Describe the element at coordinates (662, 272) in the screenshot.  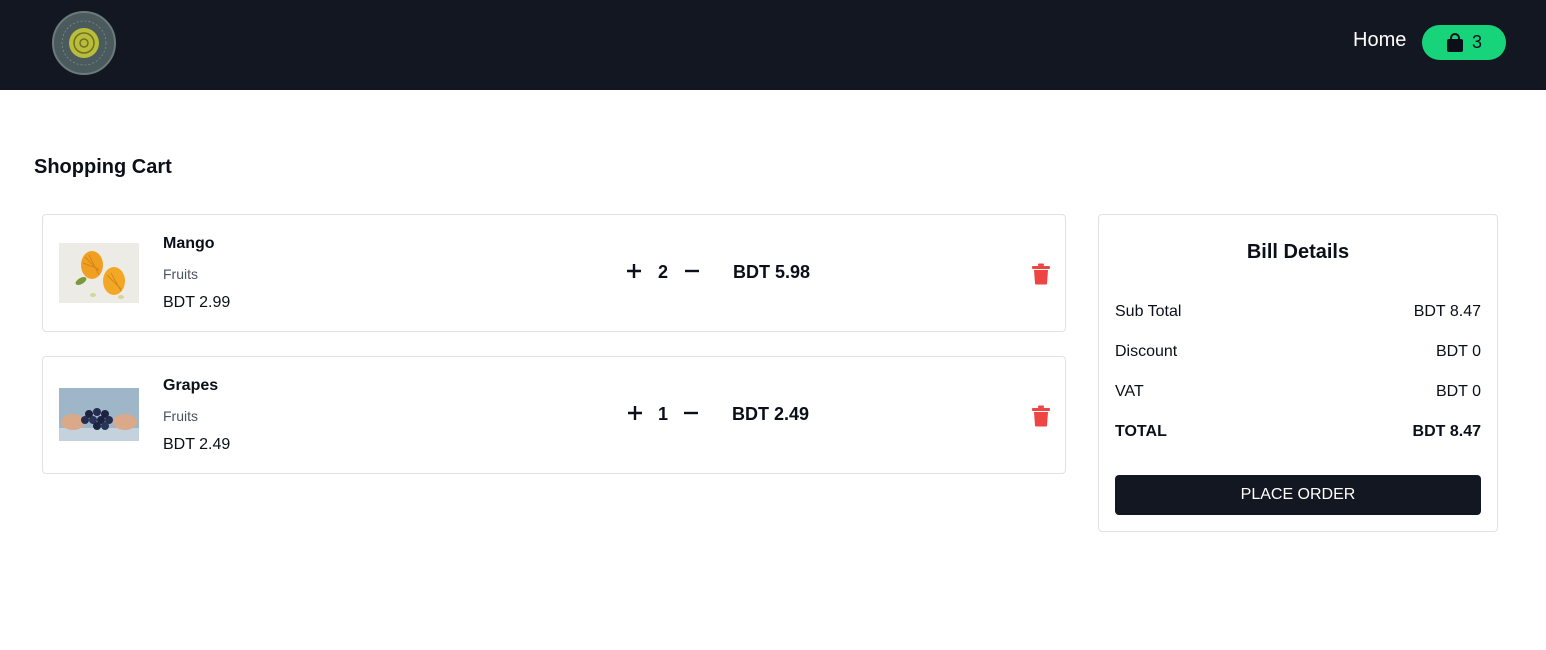
I see `quantity-value: 2` at that location.